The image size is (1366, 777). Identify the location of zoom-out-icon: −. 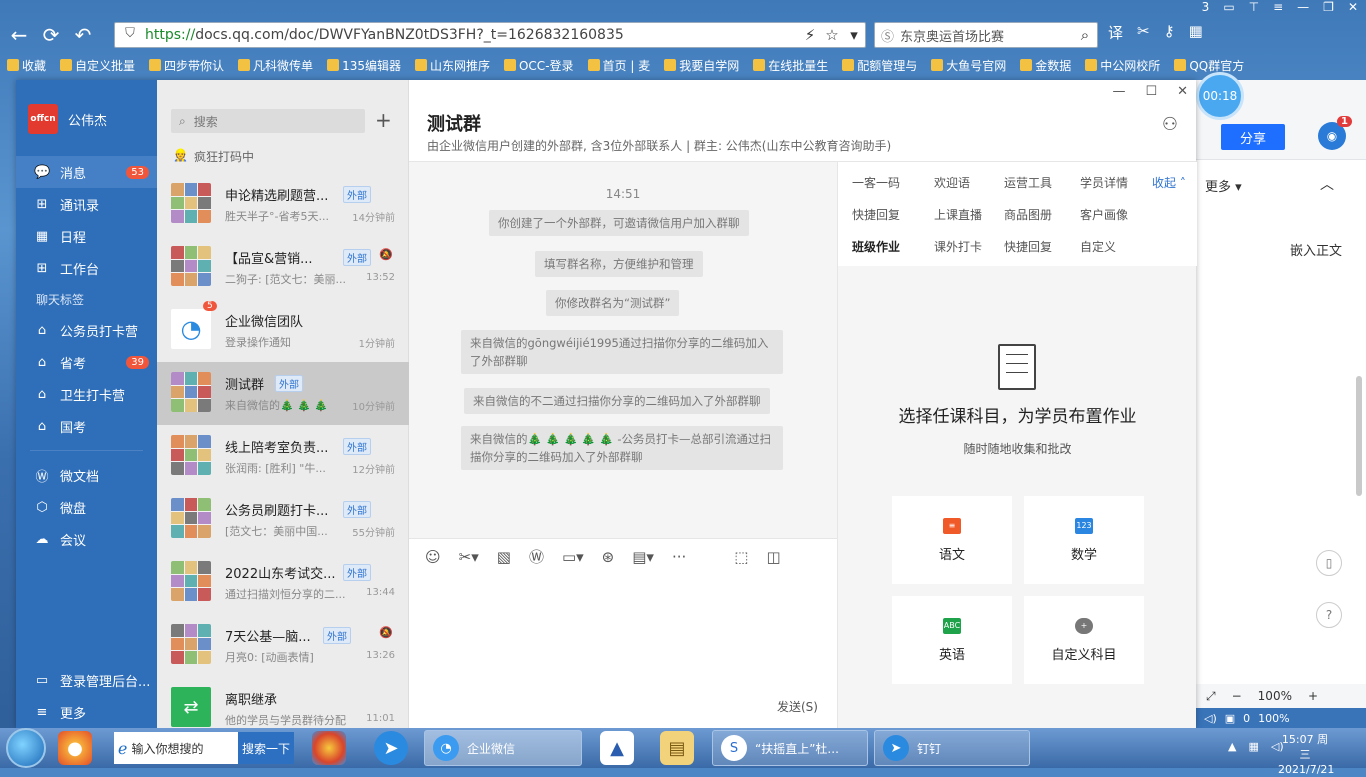
(1237, 696).